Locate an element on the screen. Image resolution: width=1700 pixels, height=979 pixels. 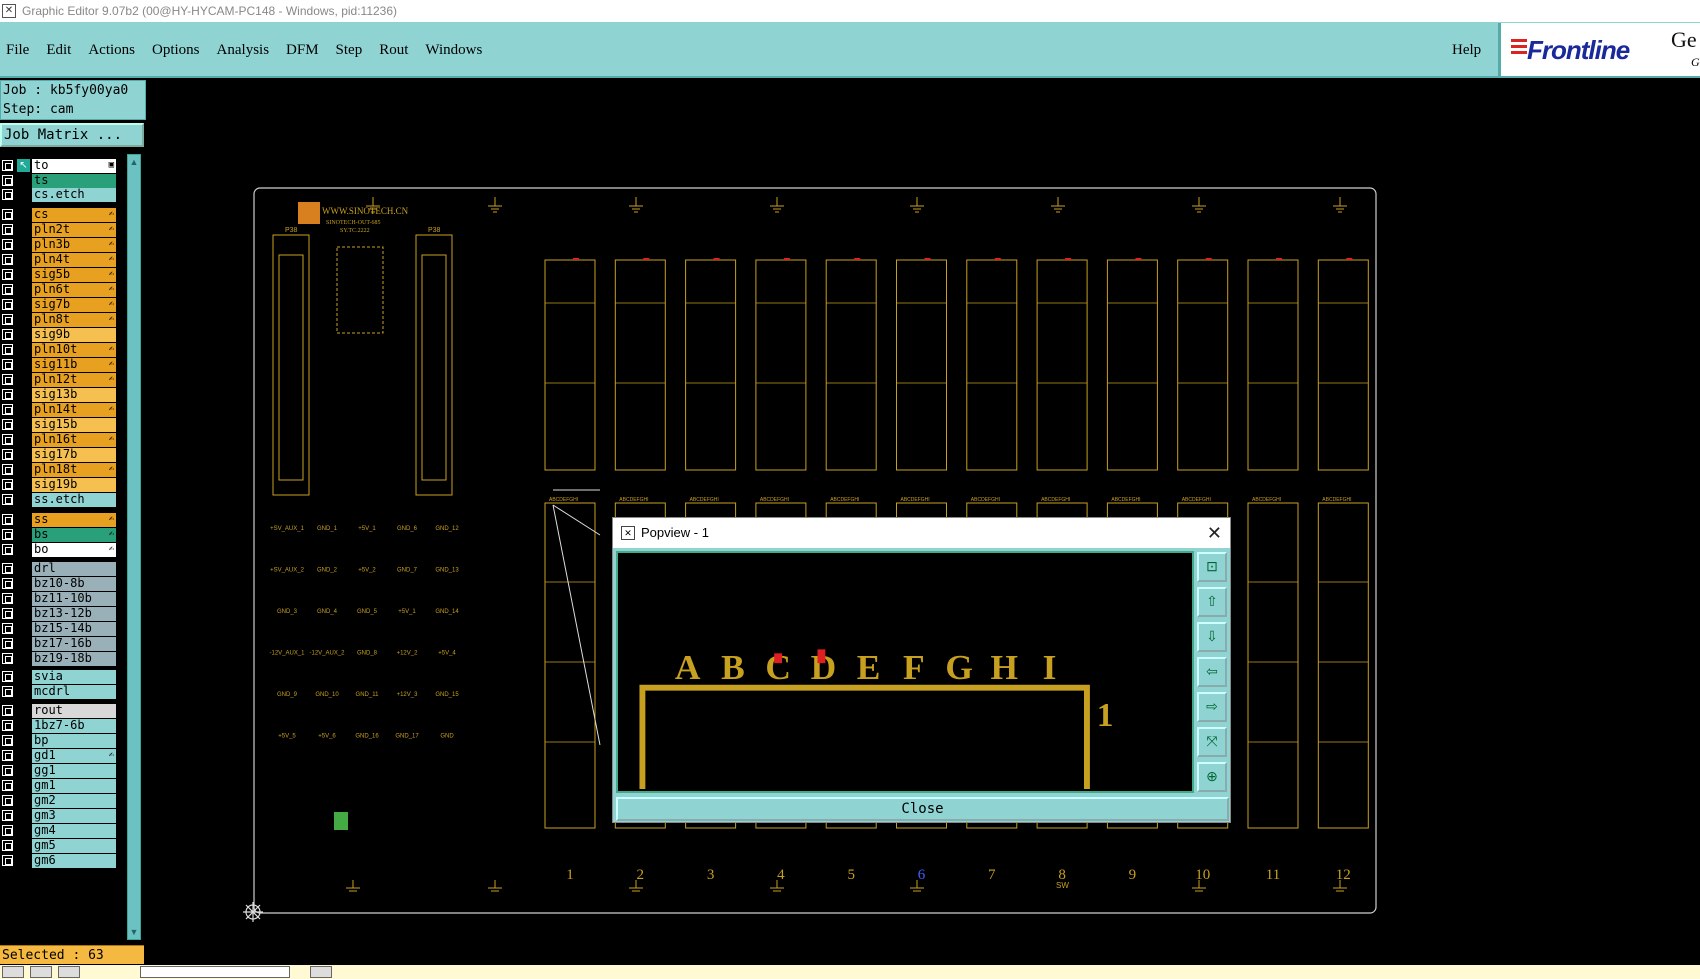
menu-help: Help is located at coordinates (1466, 50).